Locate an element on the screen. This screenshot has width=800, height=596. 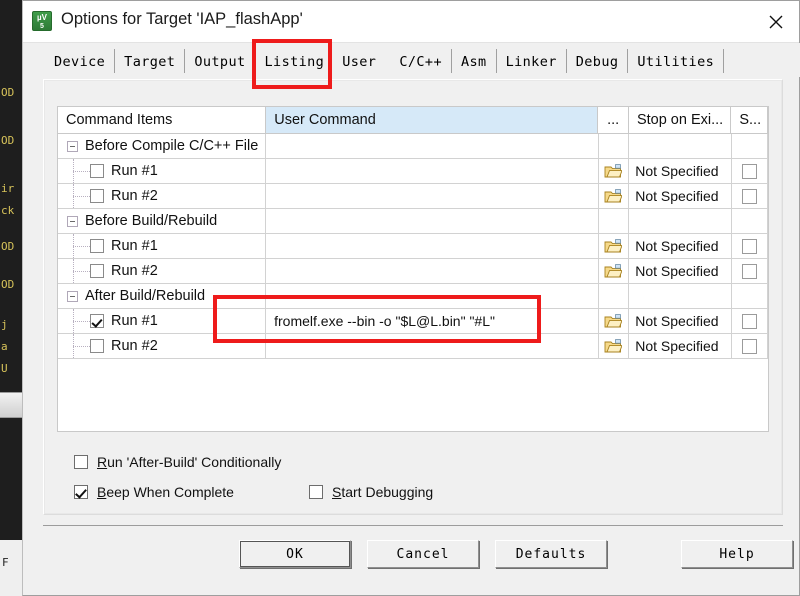
col-header-user-command: User Command is located at coordinates (432, 120).